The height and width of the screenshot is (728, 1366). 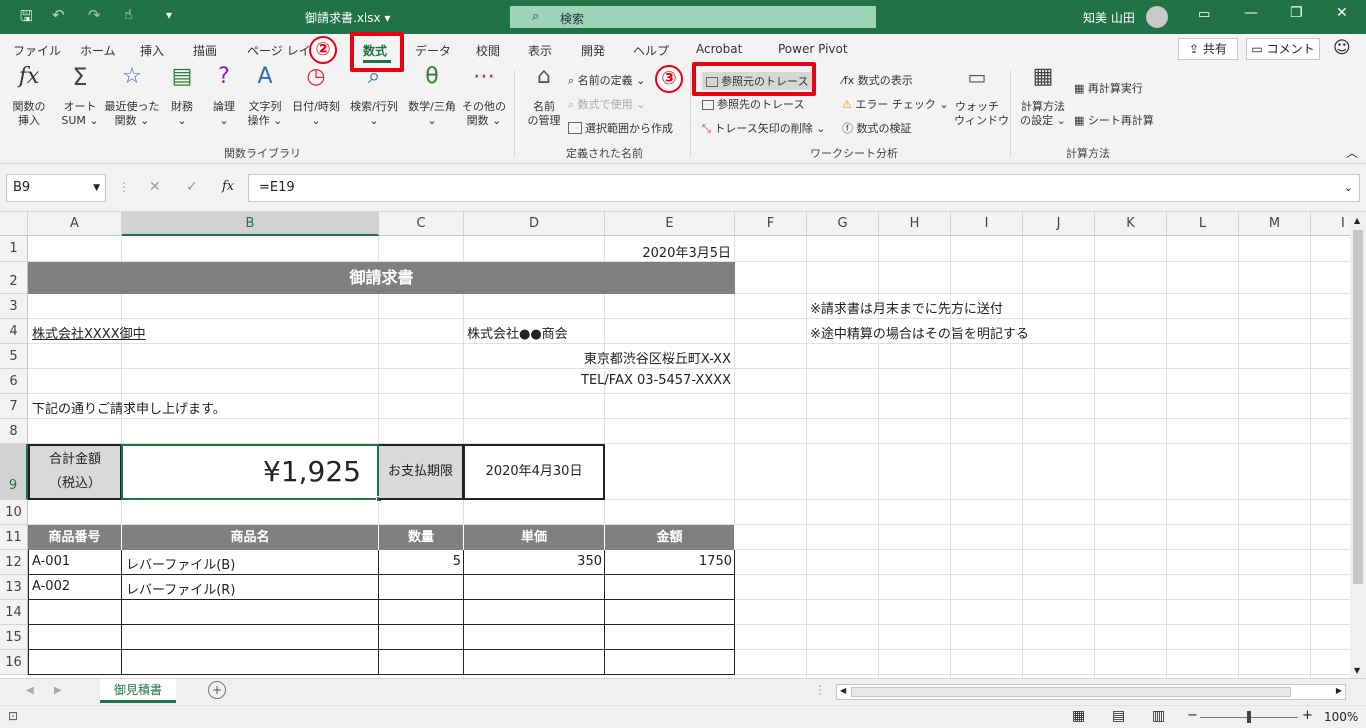 I want to click on avatar, so click(x=1157, y=17).